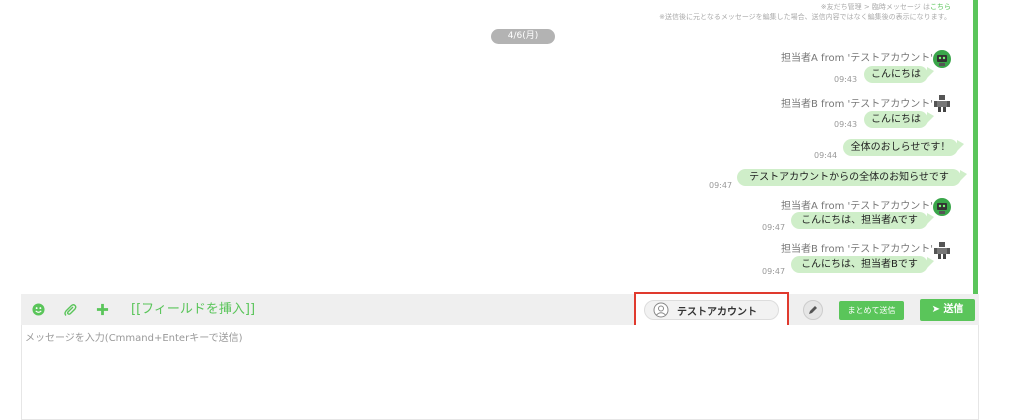 Image resolution: width=1024 pixels, height=420 pixels. What do you see at coordinates (38, 309) in the screenshot?
I see `emoji-icon` at bounding box center [38, 309].